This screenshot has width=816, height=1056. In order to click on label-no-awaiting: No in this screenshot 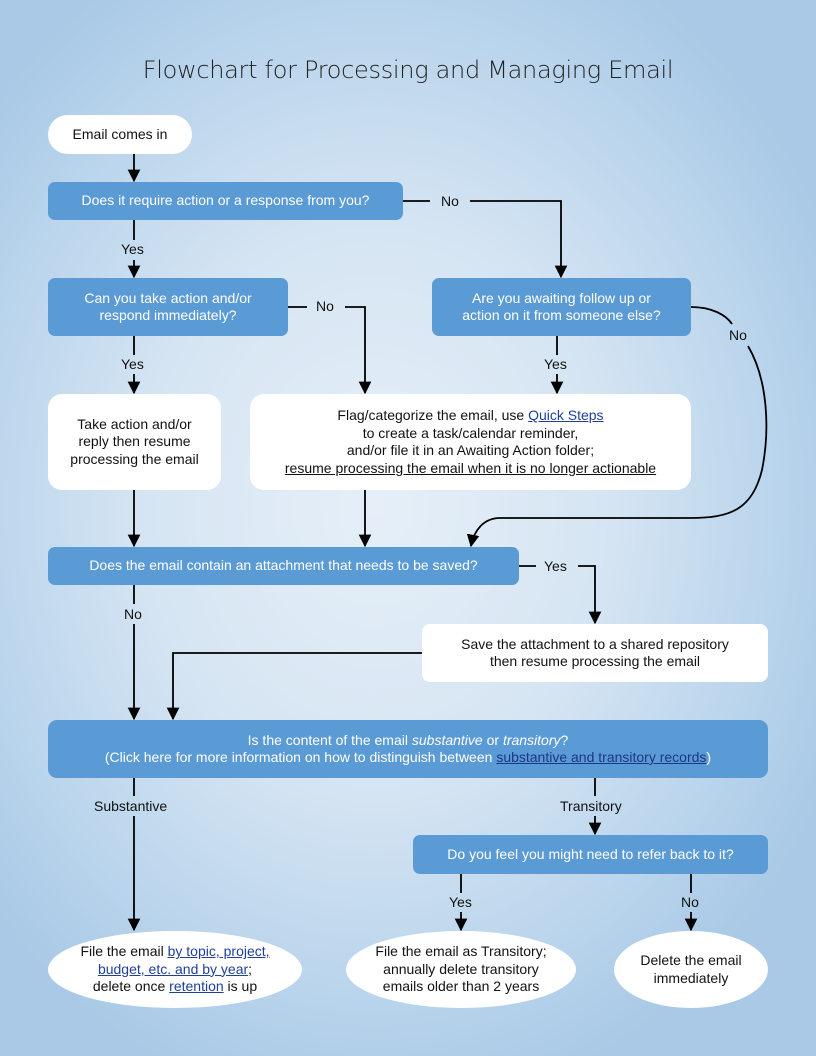, I will do `click(738, 335)`.